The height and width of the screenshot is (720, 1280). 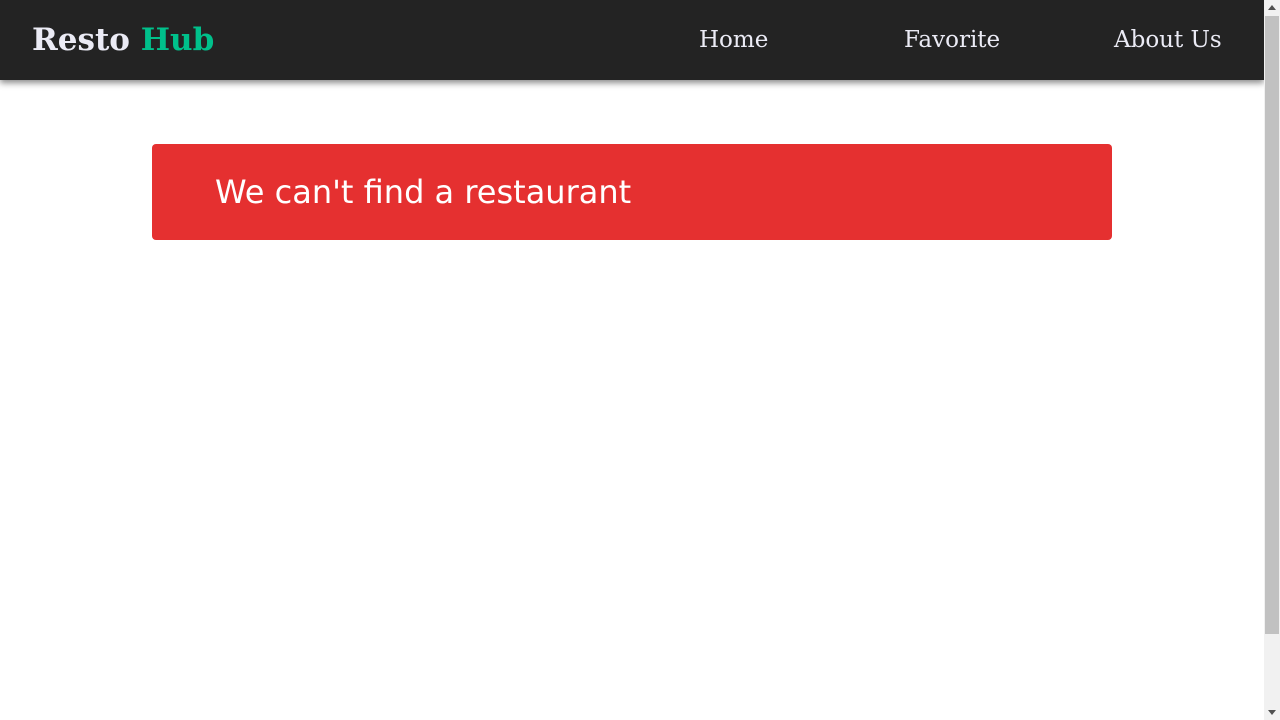 What do you see at coordinates (1272, 8) in the screenshot?
I see `scroll-up-arrow-icon` at bounding box center [1272, 8].